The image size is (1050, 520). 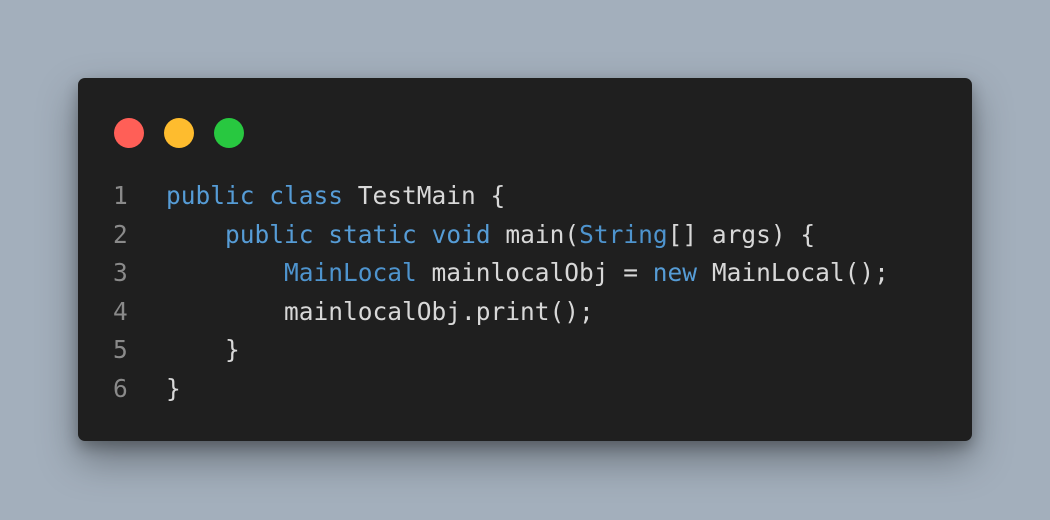 What do you see at coordinates (535, 234) in the screenshot?
I see `code-token: main(` at bounding box center [535, 234].